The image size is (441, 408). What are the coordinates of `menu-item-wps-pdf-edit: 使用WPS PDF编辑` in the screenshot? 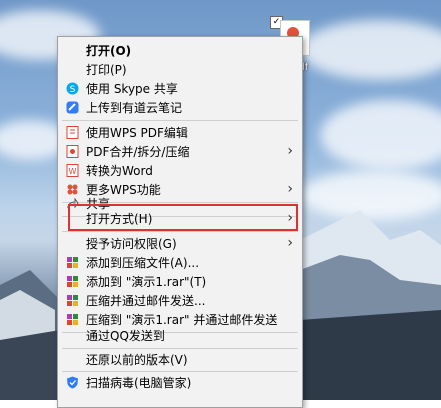 It's located at (180, 132).